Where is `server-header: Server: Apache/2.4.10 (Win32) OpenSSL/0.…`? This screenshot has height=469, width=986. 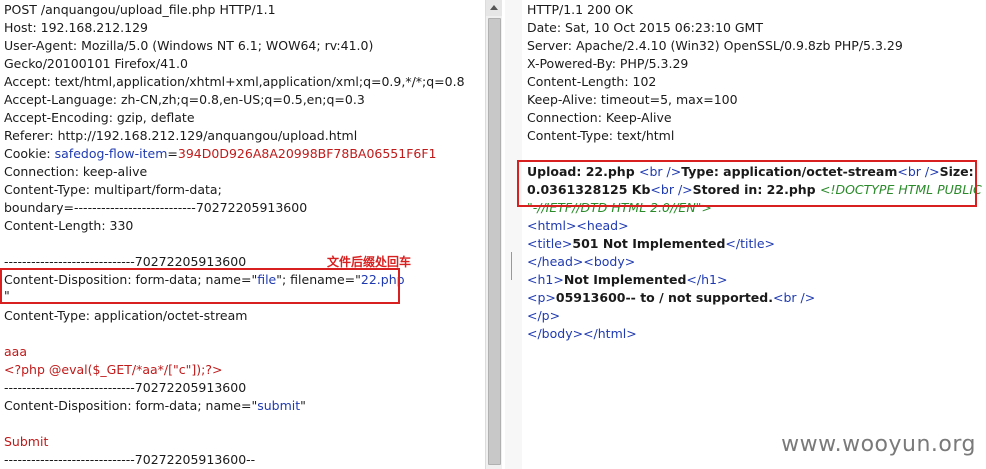 server-header: Server: Apache/2.4.10 (Win32) OpenSSL/0.… is located at coordinates (715, 45).